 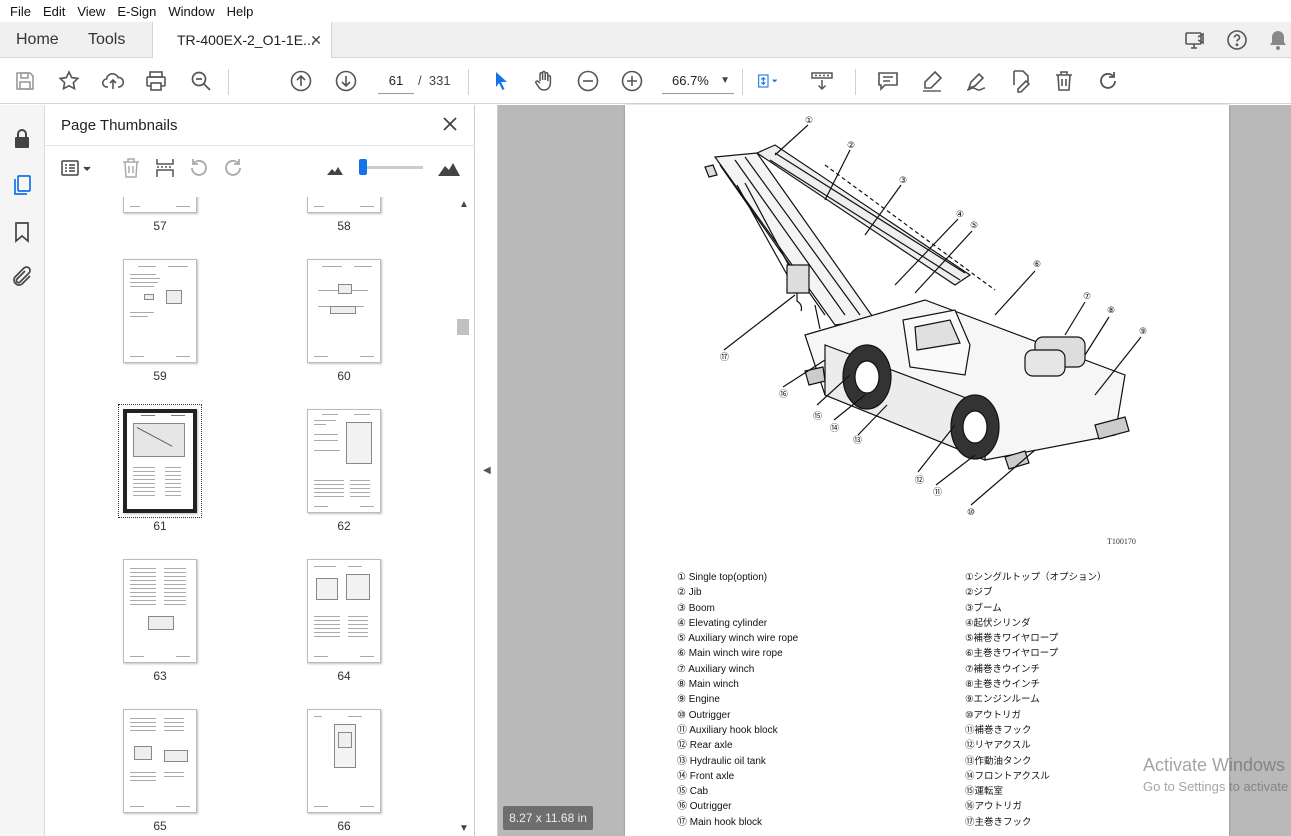 I want to click on save-icon, so click(x=25, y=81).